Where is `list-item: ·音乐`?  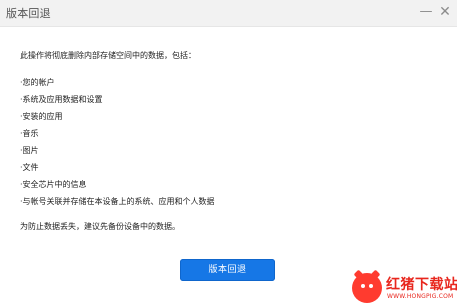 list-item: ·音乐 is located at coordinates (29, 133).